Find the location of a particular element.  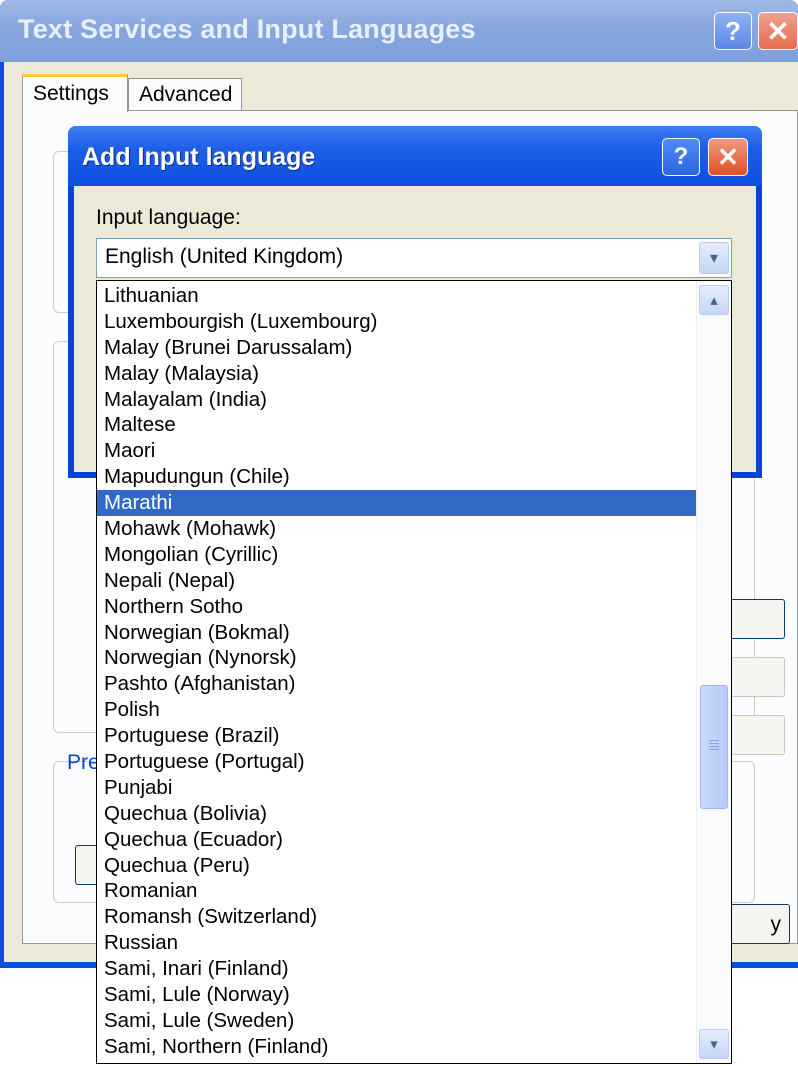

properties-button is located at coordinates (754, 735).